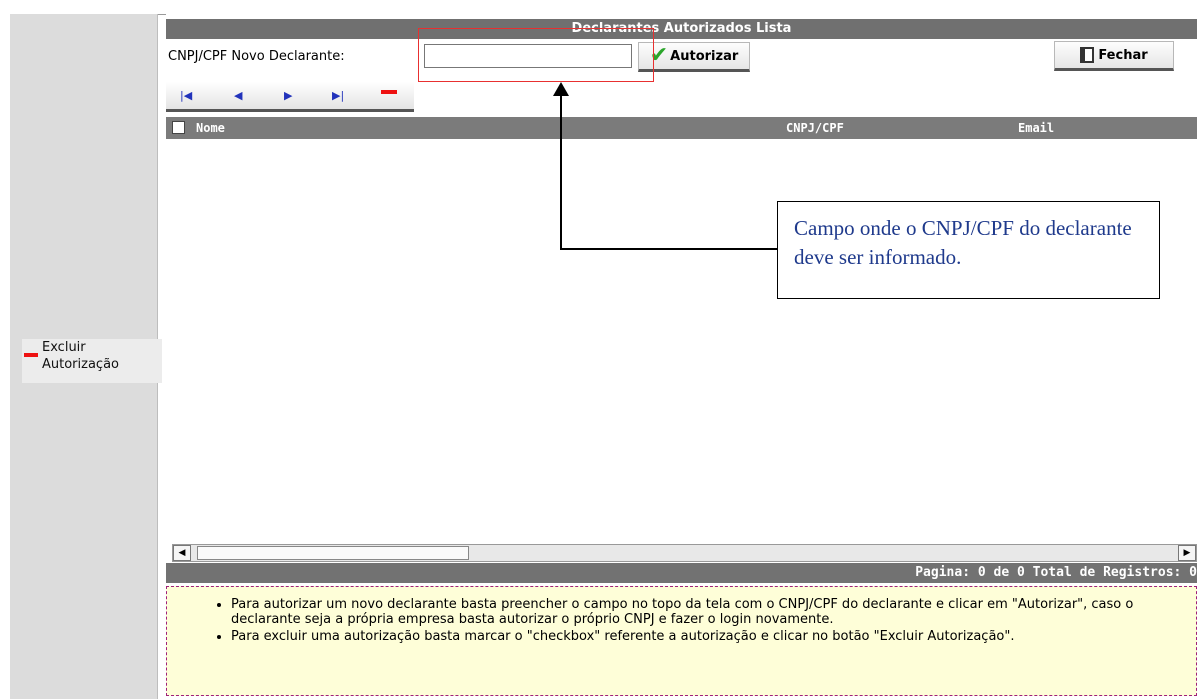  I want to click on remove-icon, so click(389, 92).